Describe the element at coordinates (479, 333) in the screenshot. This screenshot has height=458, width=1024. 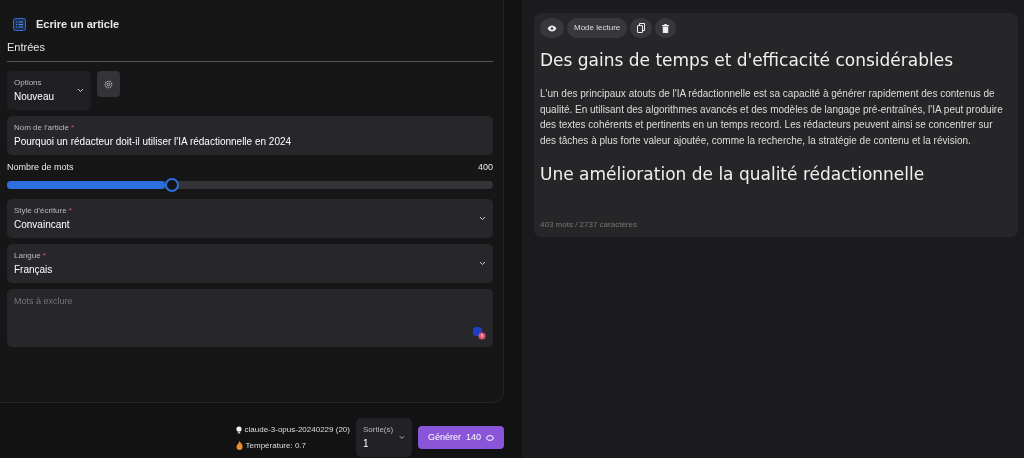
I see `status-icon` at that location.